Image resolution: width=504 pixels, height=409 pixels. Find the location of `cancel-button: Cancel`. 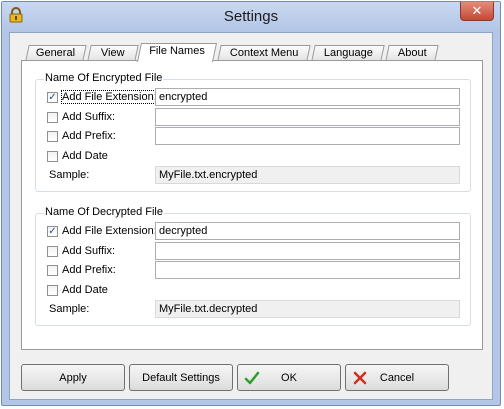

cancel-button: Cancel is located at coordinates (397, 377).